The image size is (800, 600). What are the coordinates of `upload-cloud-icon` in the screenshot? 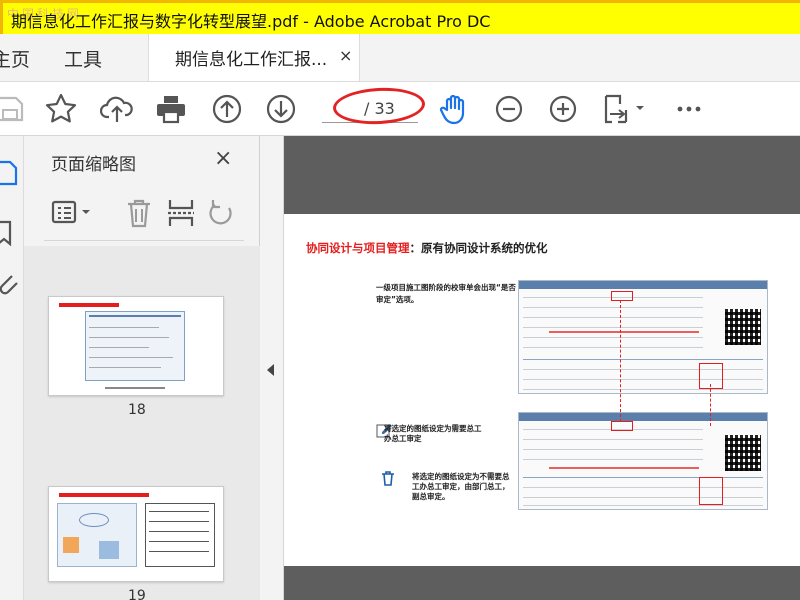 It's located at (116, 109).